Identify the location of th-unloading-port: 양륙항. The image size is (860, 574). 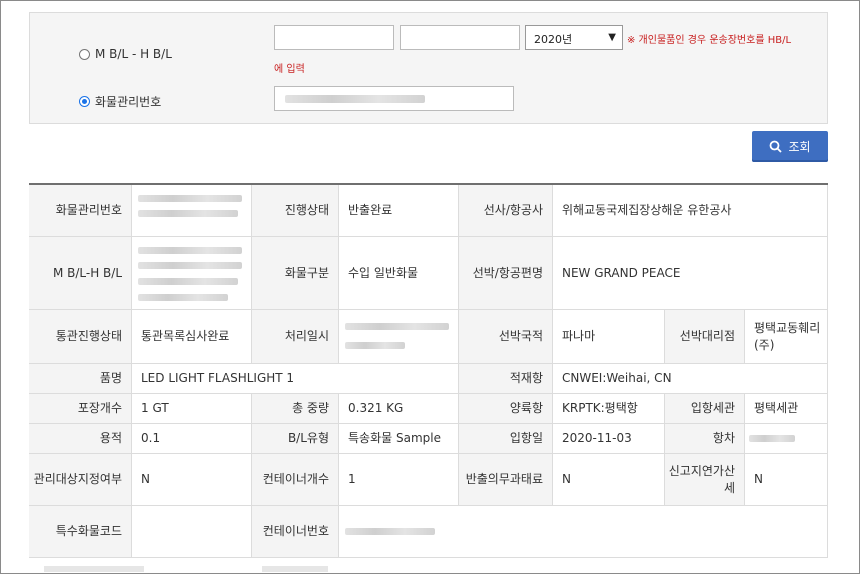
(506, 409).